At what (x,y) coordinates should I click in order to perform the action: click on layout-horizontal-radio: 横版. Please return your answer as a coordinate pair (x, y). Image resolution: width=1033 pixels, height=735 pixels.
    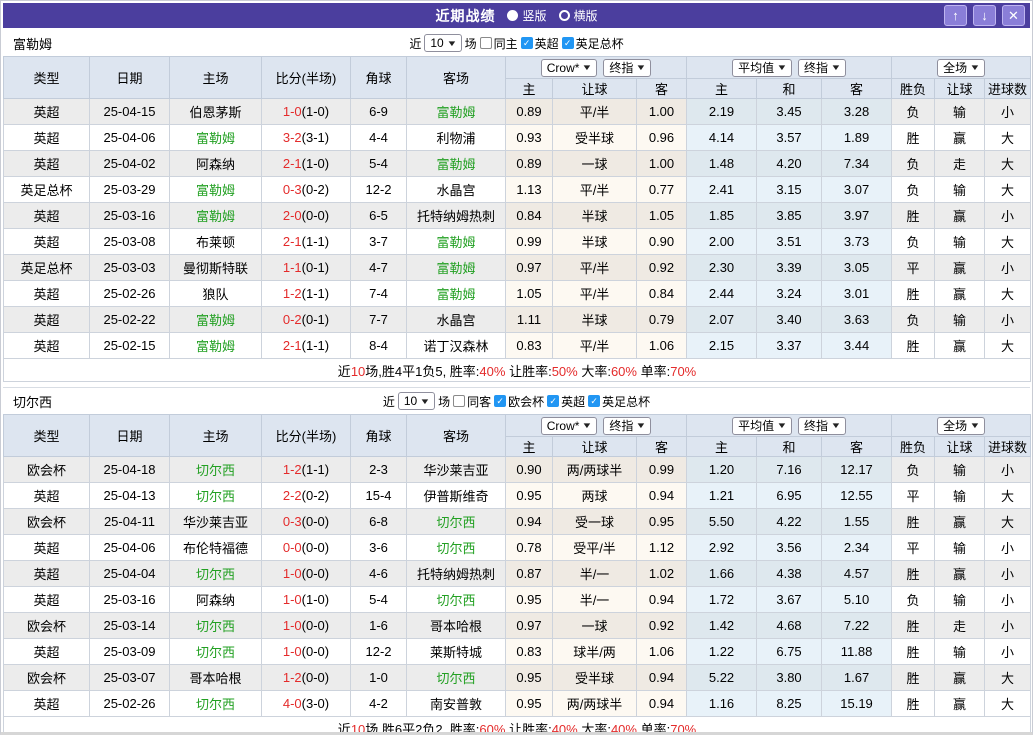
    Looking at the image, I should click on (578, 15).